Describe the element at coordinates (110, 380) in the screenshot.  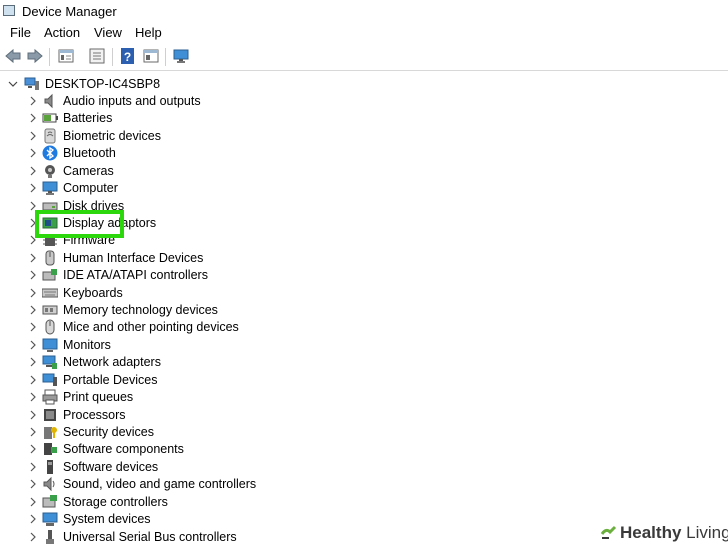
I see `tree-item-label: Portable Devices` at that location.